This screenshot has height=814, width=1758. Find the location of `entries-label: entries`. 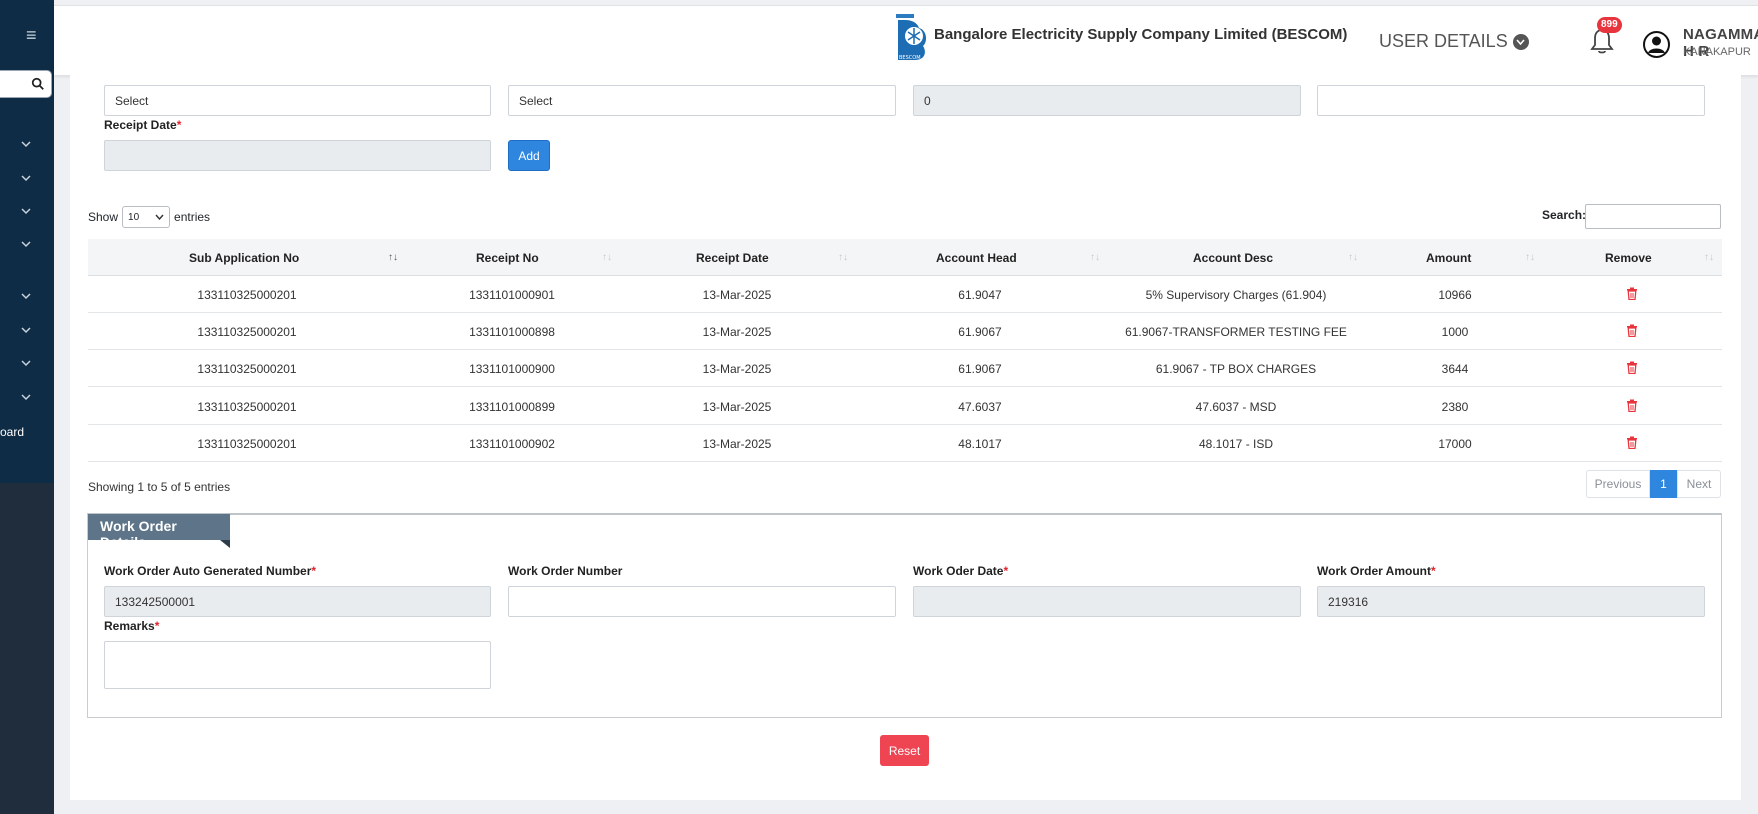

entries-label: entries is located at coordinates (192, 217).